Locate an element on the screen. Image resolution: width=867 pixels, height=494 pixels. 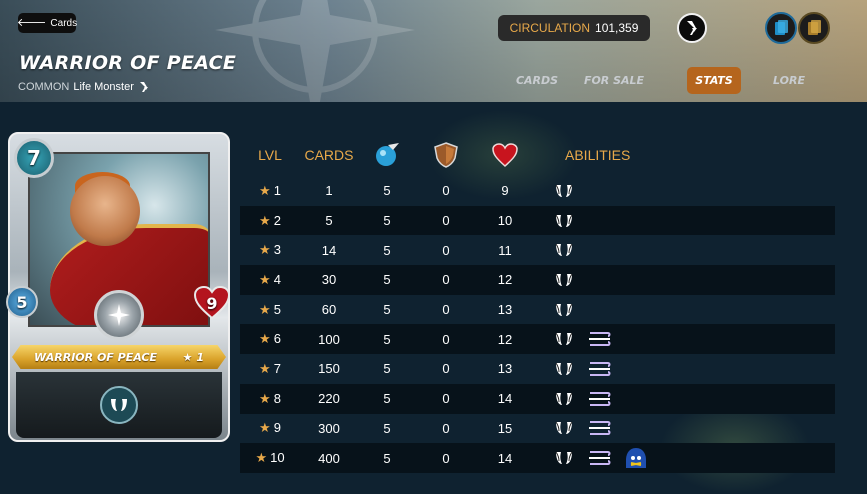
level-value: 4 is located at coordinates (277, 279).